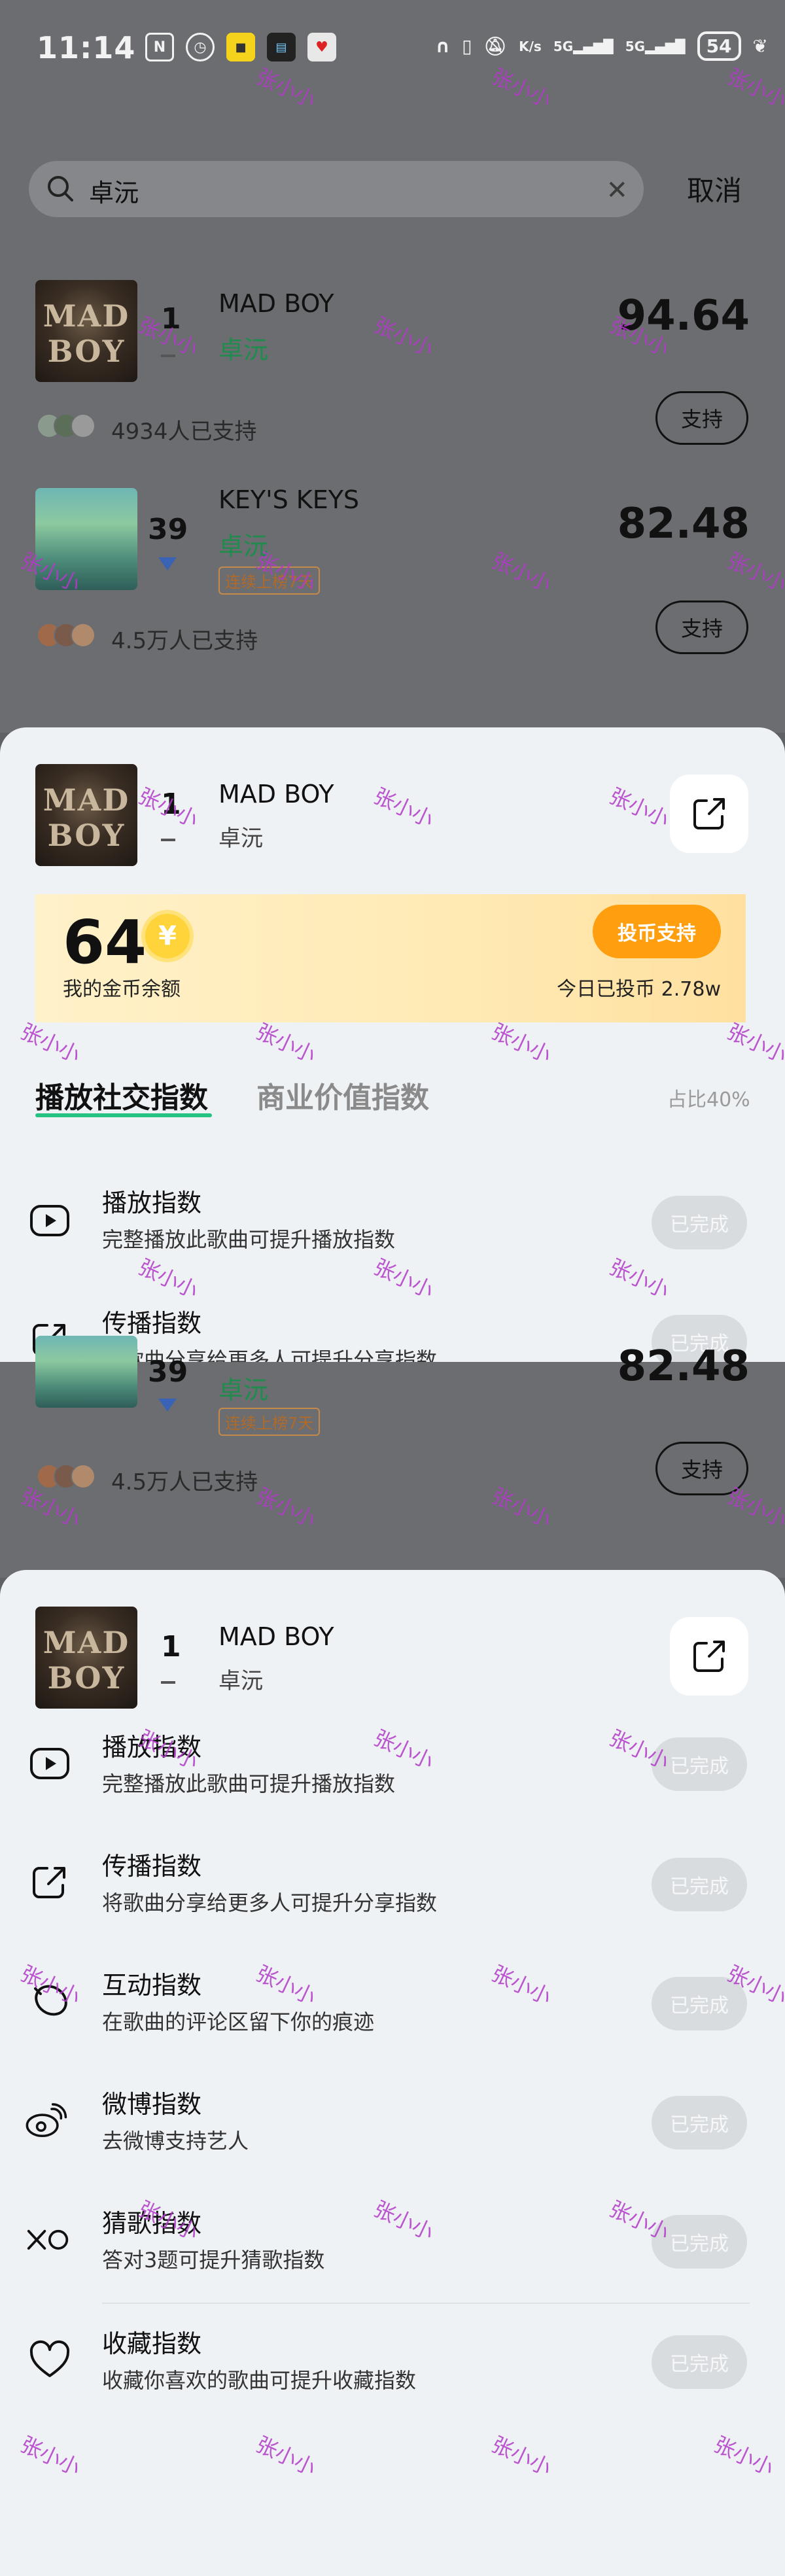 This screenshot has width=785, height=2576. I want to click on list-item: MAD BOY 1 MAD BOY 卓沅 94.64 4934人已支持 支持, so click(392, 366).